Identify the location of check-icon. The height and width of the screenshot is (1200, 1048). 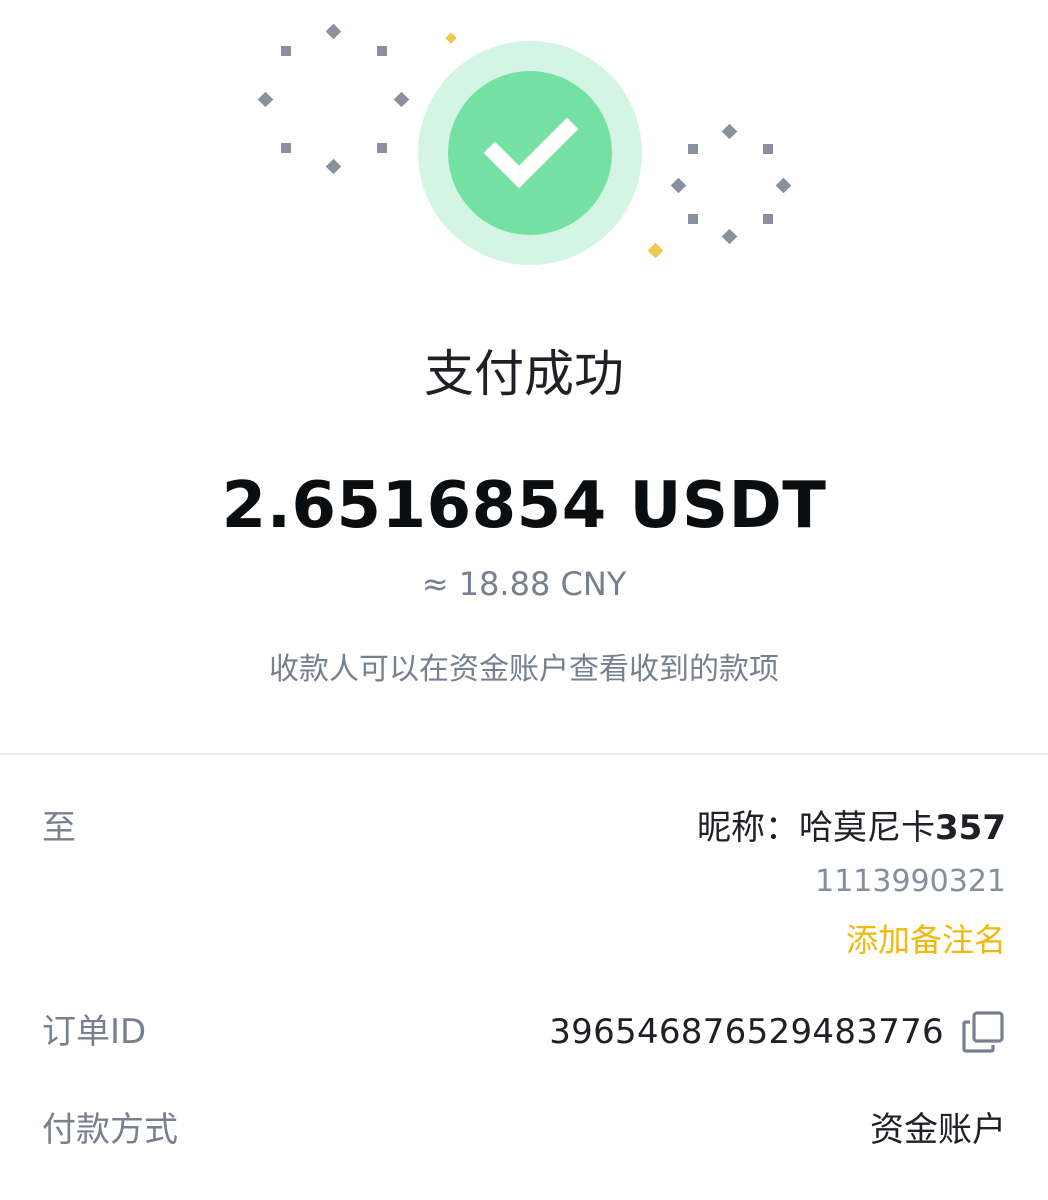
(530, 153).